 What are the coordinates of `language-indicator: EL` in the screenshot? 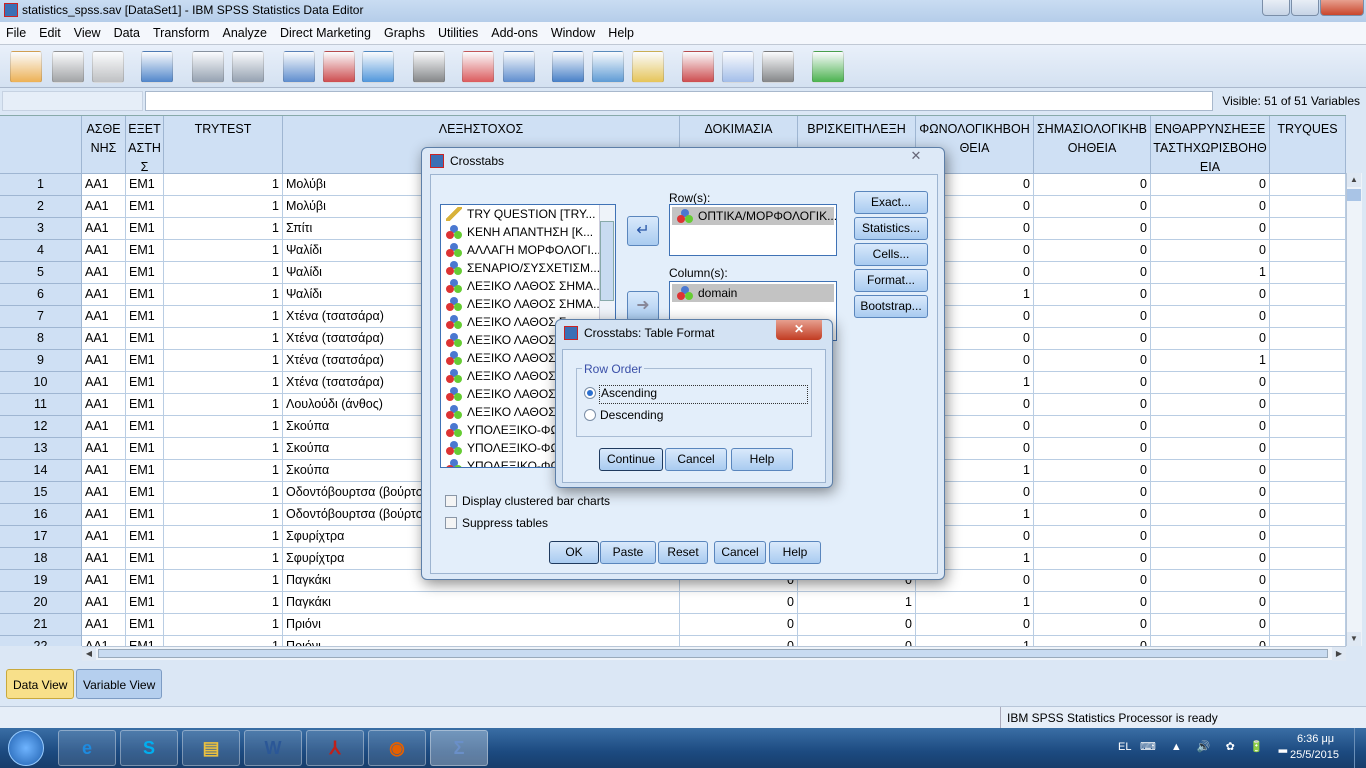 It's located at (1124, 747).